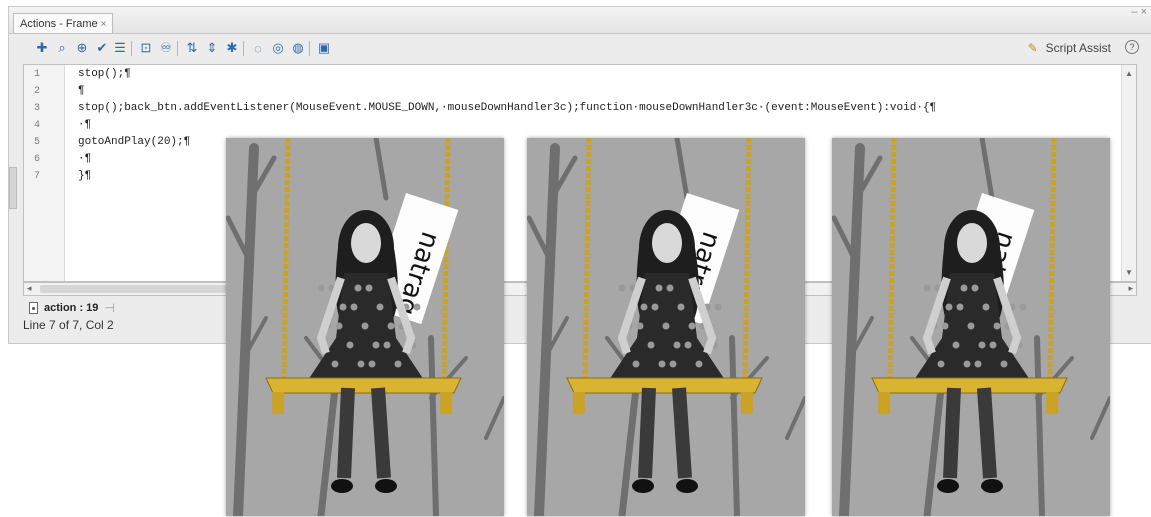 The height and width of the screenshot is (517, 1151). I want to click on script-tab-label: action : 19, so click(71, 308).